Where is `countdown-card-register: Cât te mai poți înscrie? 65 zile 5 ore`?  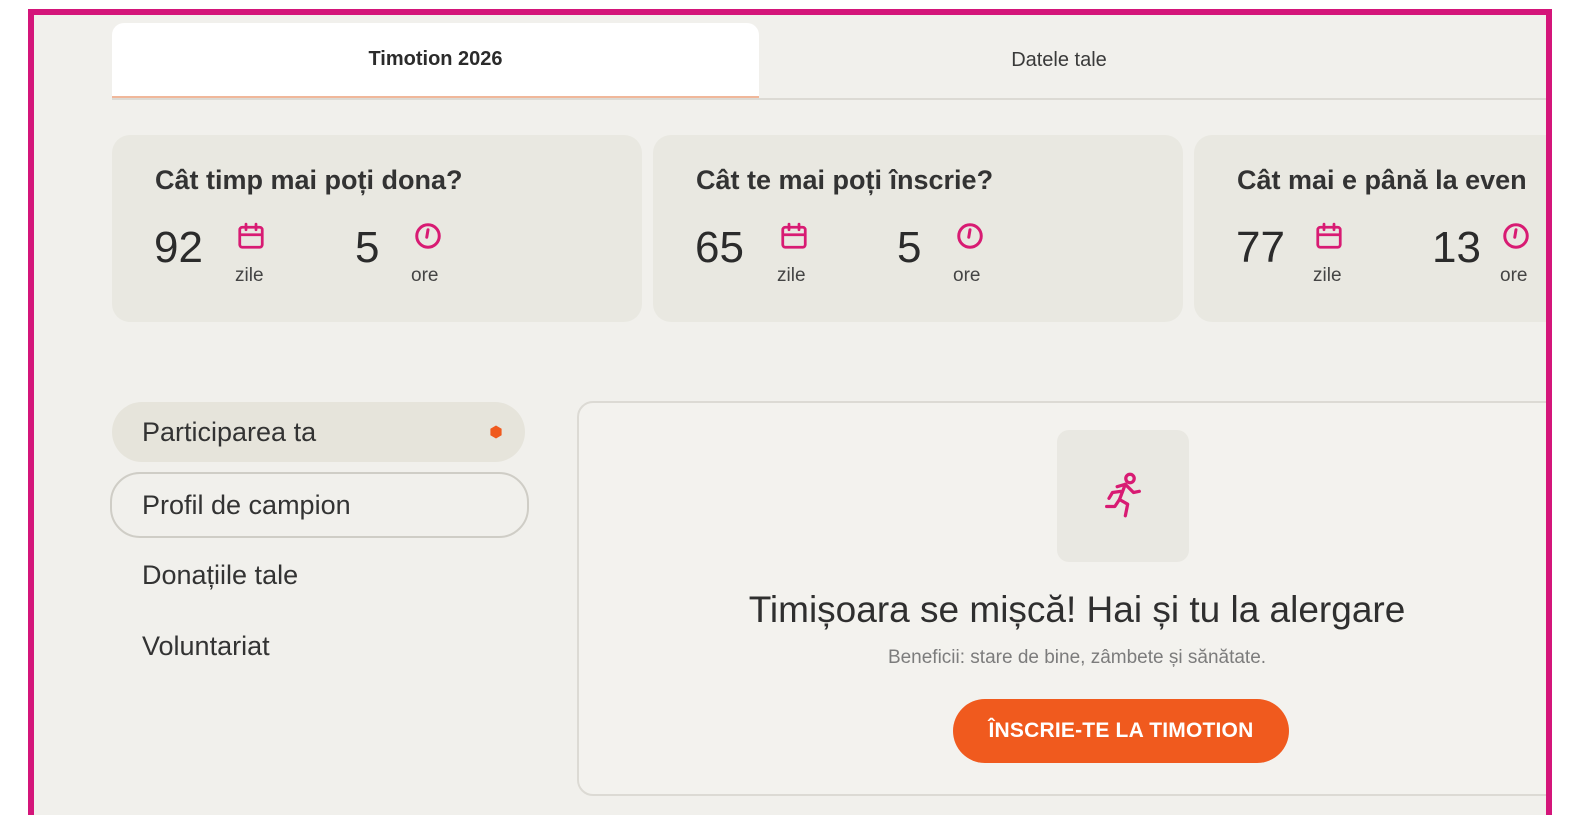 countdown-card-register: Cât te mai poți înscrie? 65 zile 5 ore is located at coordinates (918, 228).